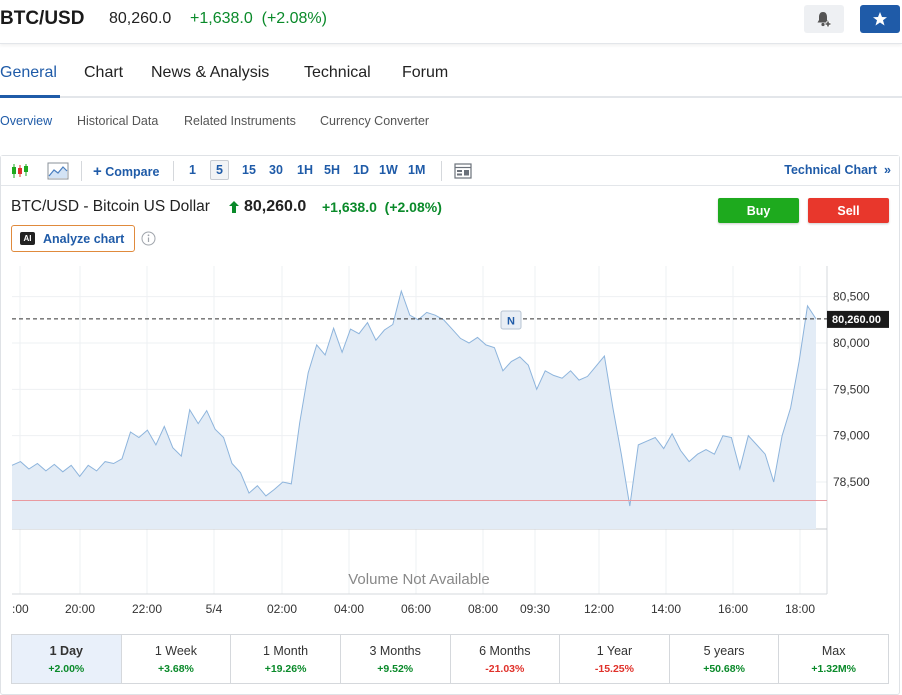 Image resolution: width=902 pixels, height=695 pixels. What do you see at coordinates (395, 651) in the screenshot?
I see `range-label: 3 Months` at bounding box center [395, 651].